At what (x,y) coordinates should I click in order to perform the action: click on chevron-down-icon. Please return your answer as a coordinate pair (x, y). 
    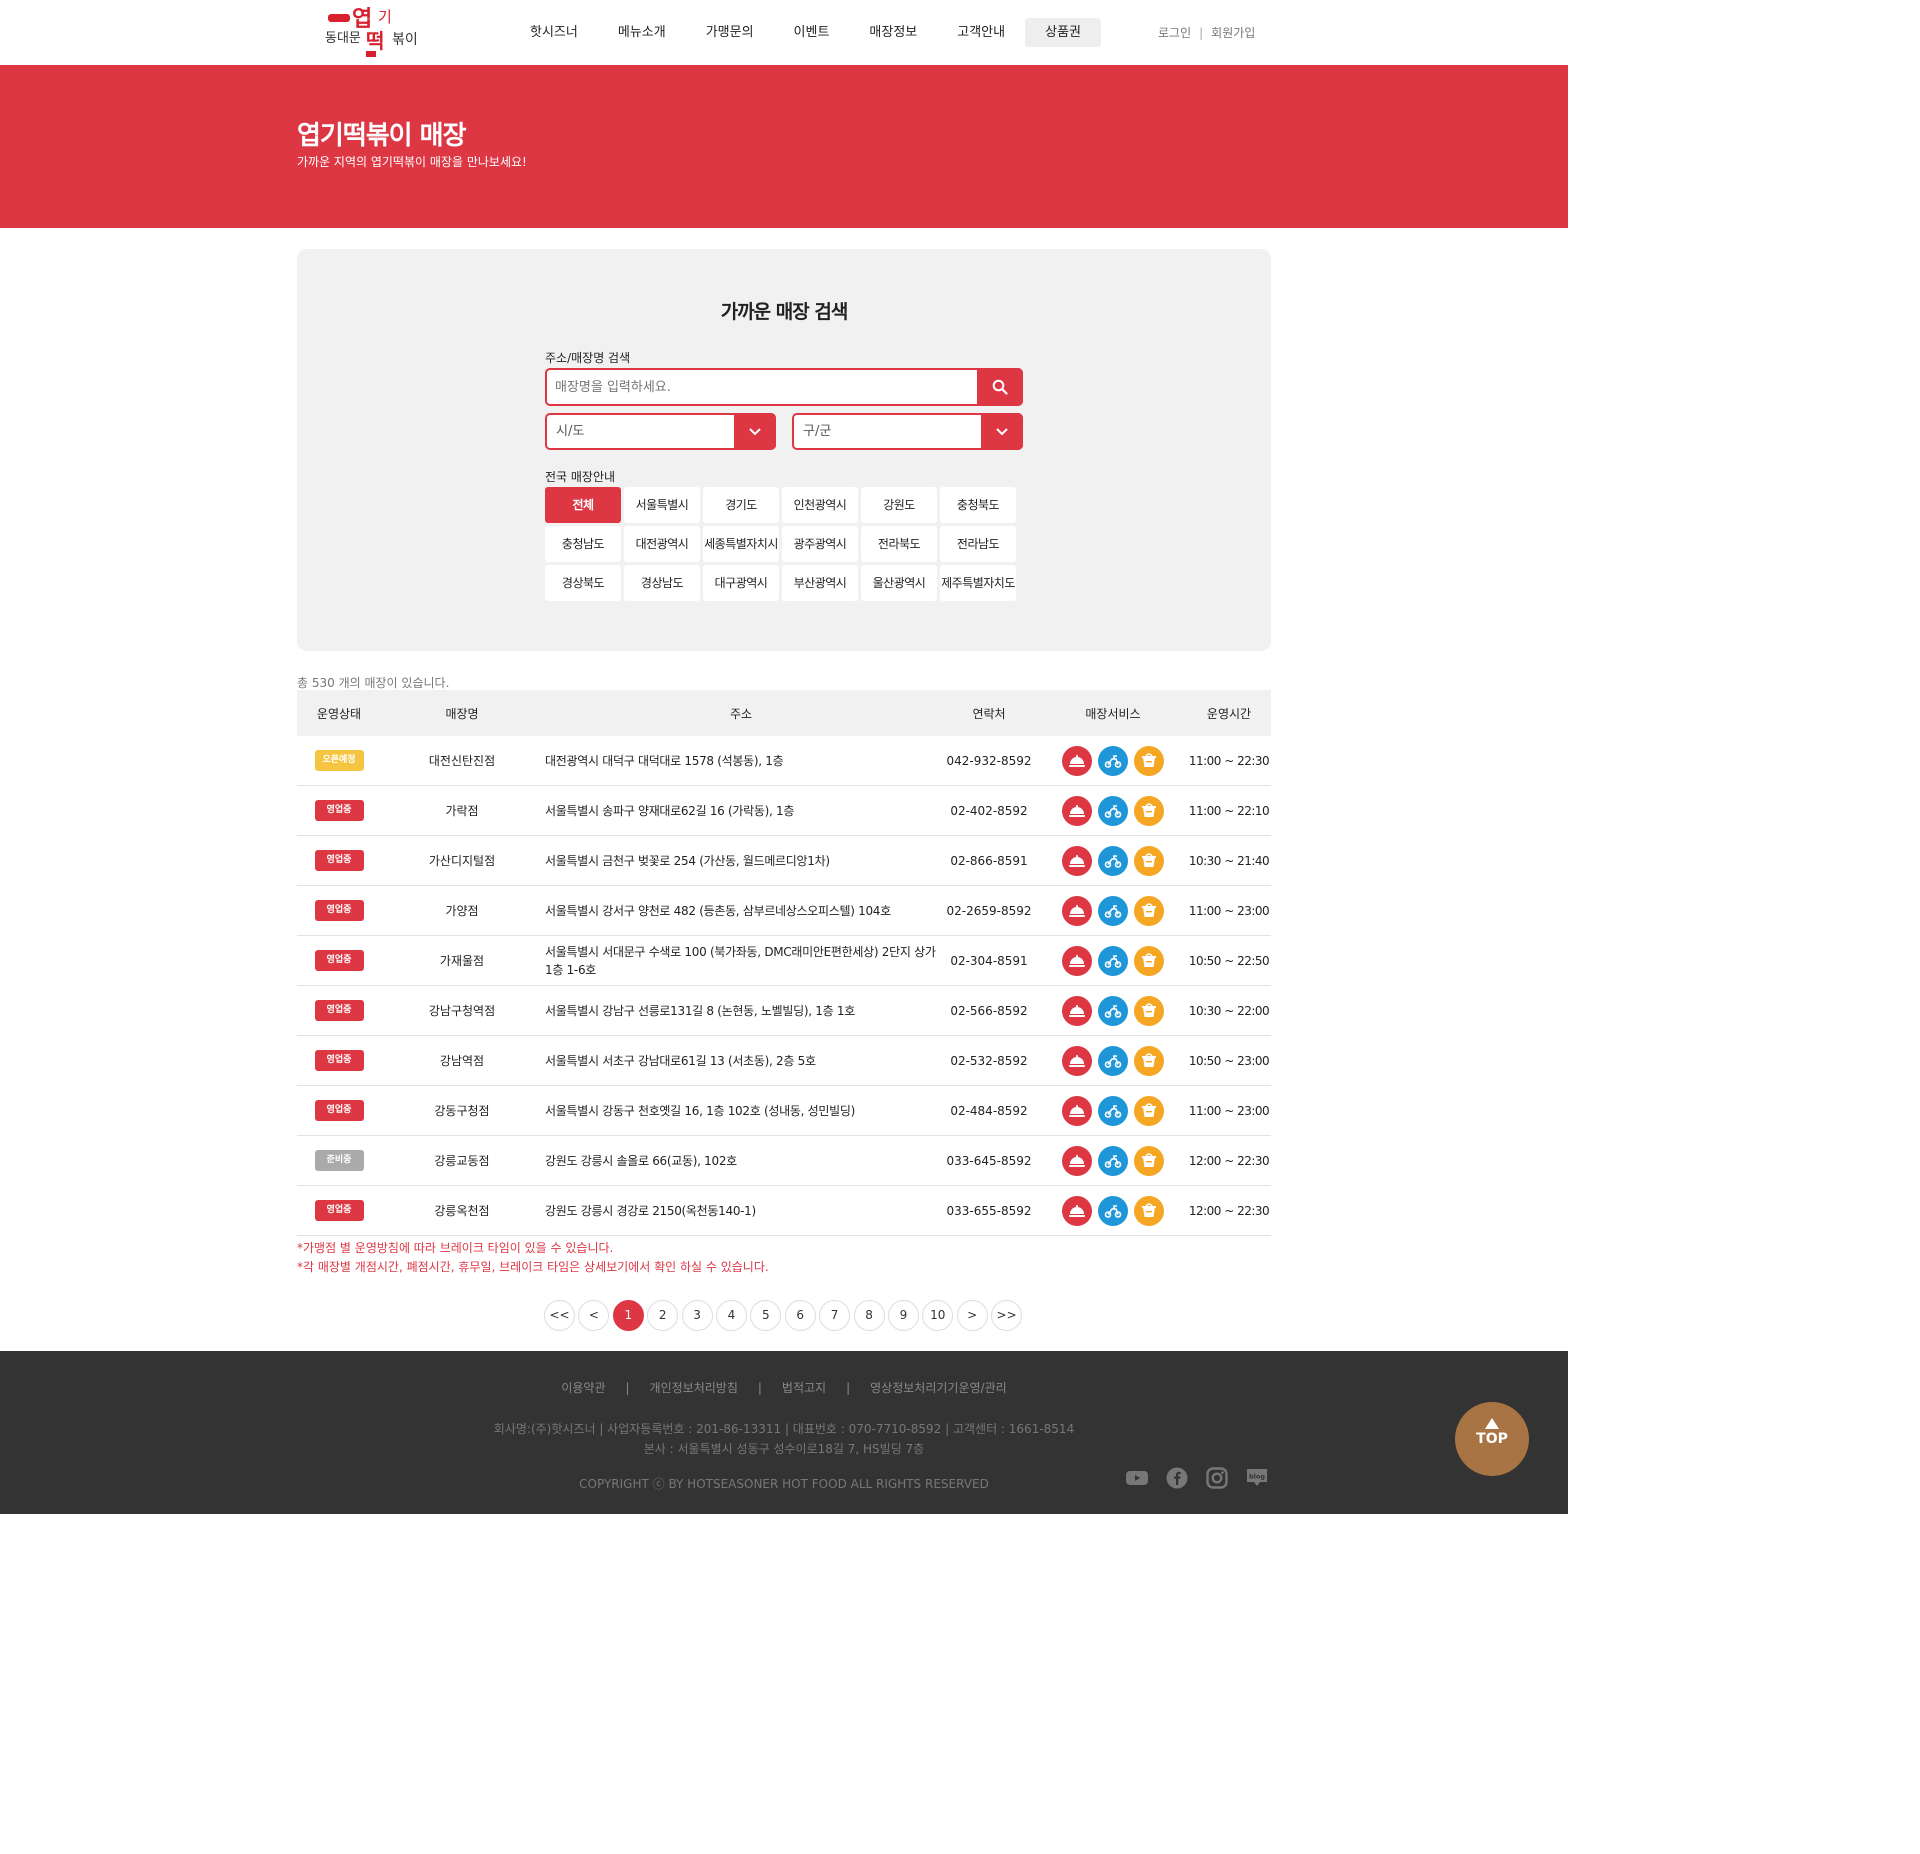
    Looking at the image, I should click on (755, 431).